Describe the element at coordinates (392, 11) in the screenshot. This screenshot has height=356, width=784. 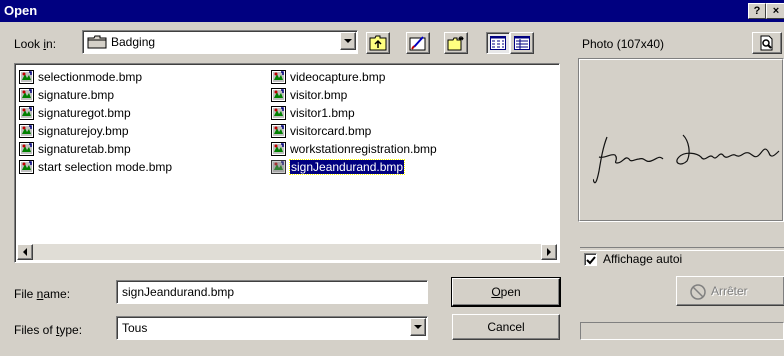
I see `title-bar` at that location.